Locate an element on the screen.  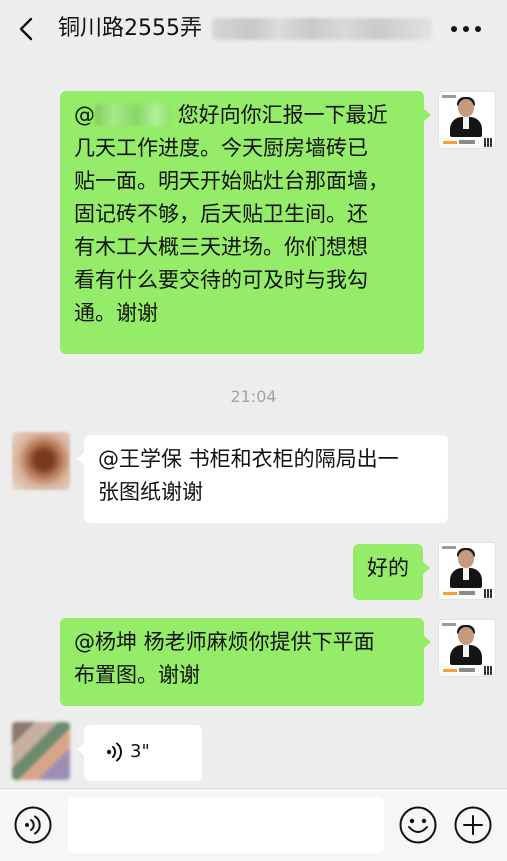
ellipsis-icon is located at coordinates (466, 29).